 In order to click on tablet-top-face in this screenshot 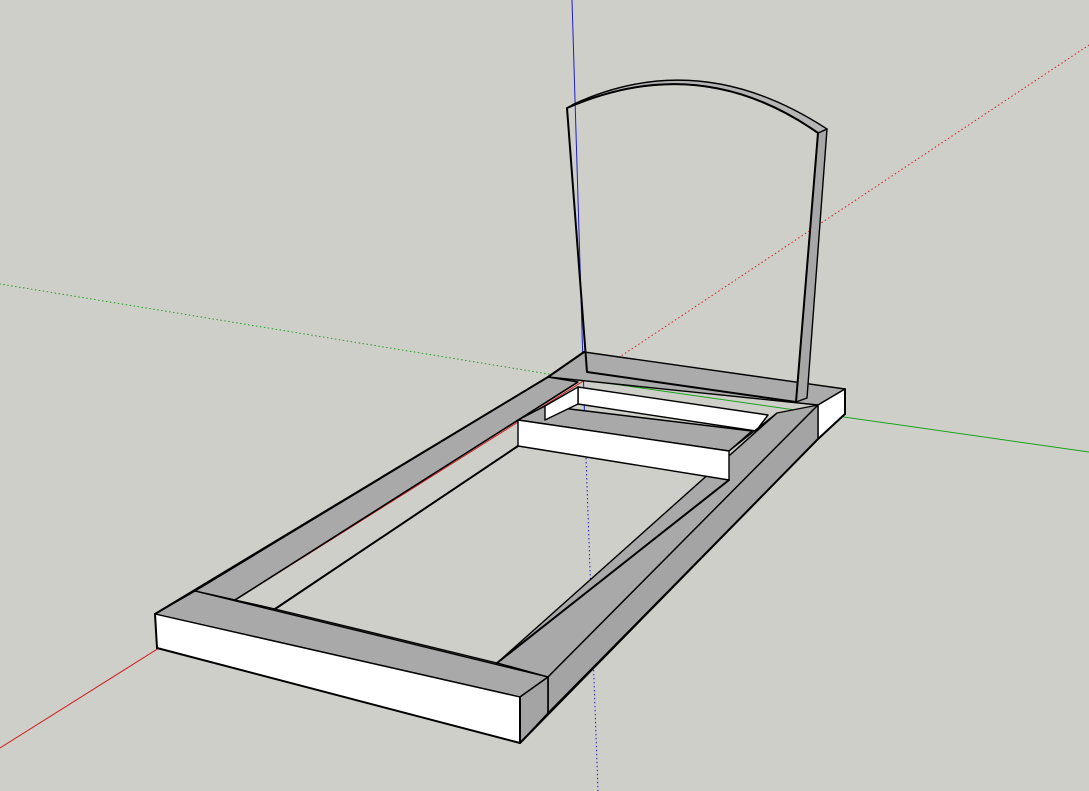, I will do `click(697, 106)`.